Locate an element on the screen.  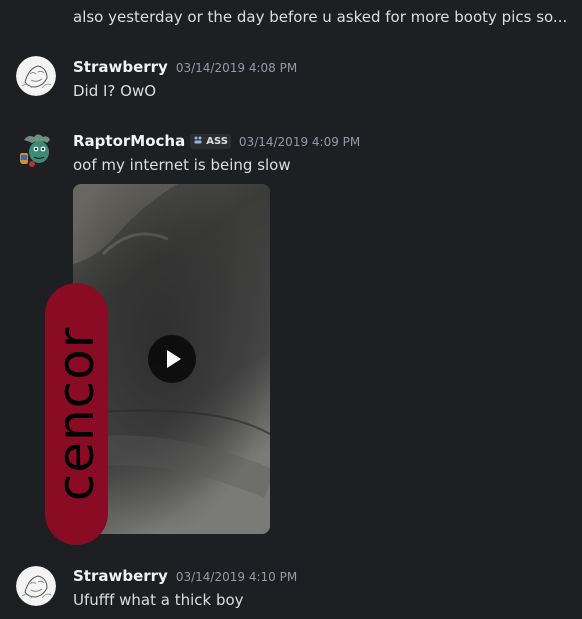
censor-overlay: cencor is located at coordinates (76, 414).